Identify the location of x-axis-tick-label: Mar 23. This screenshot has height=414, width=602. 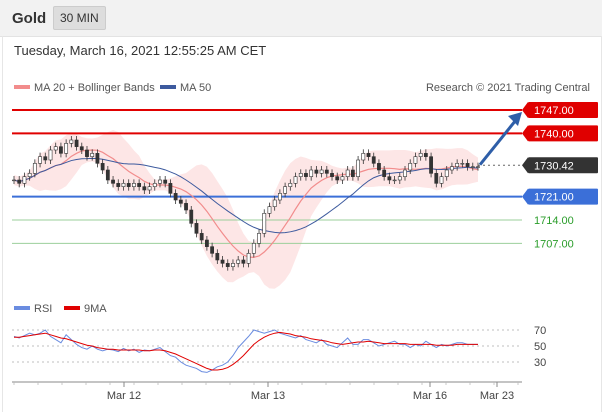
(497, 396).